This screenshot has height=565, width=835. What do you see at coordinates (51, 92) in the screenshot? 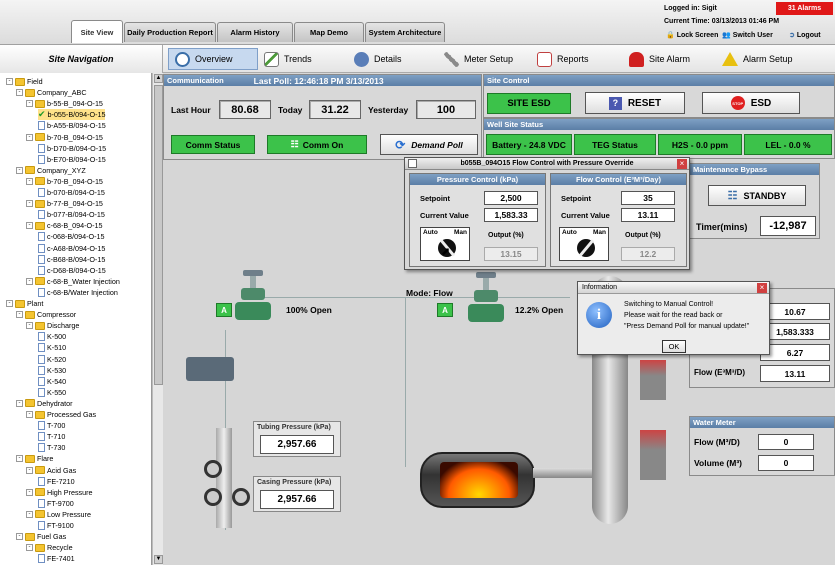
I see `tree-item: - Company_ABC` at bounding box center [51, 92].